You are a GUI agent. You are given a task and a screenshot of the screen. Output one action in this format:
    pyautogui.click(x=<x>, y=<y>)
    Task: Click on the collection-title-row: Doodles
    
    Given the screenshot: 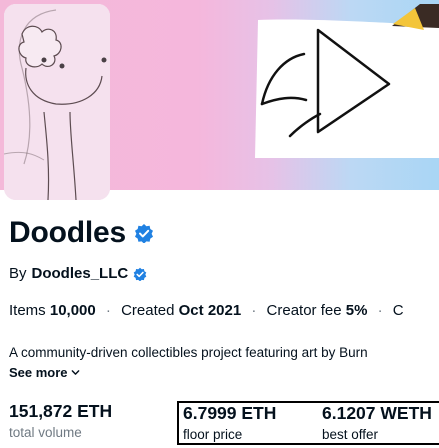 What is the action you would take?
    pyautogui.click(x=81, y=233)
    